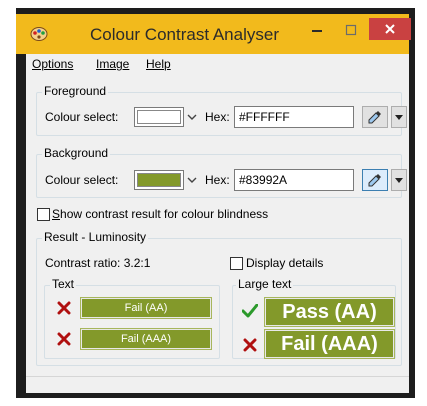 The width and height of the screenshot is (427, 406). I want to click on foreground-colour-swatch, so click(159, 117).